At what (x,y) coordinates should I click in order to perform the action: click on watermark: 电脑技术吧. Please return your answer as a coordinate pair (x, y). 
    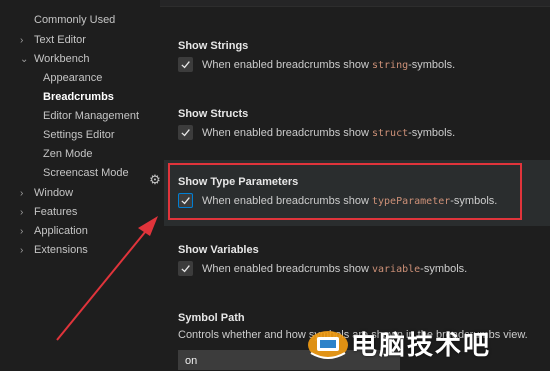
    Looking at the image, I should click on (427, 343).